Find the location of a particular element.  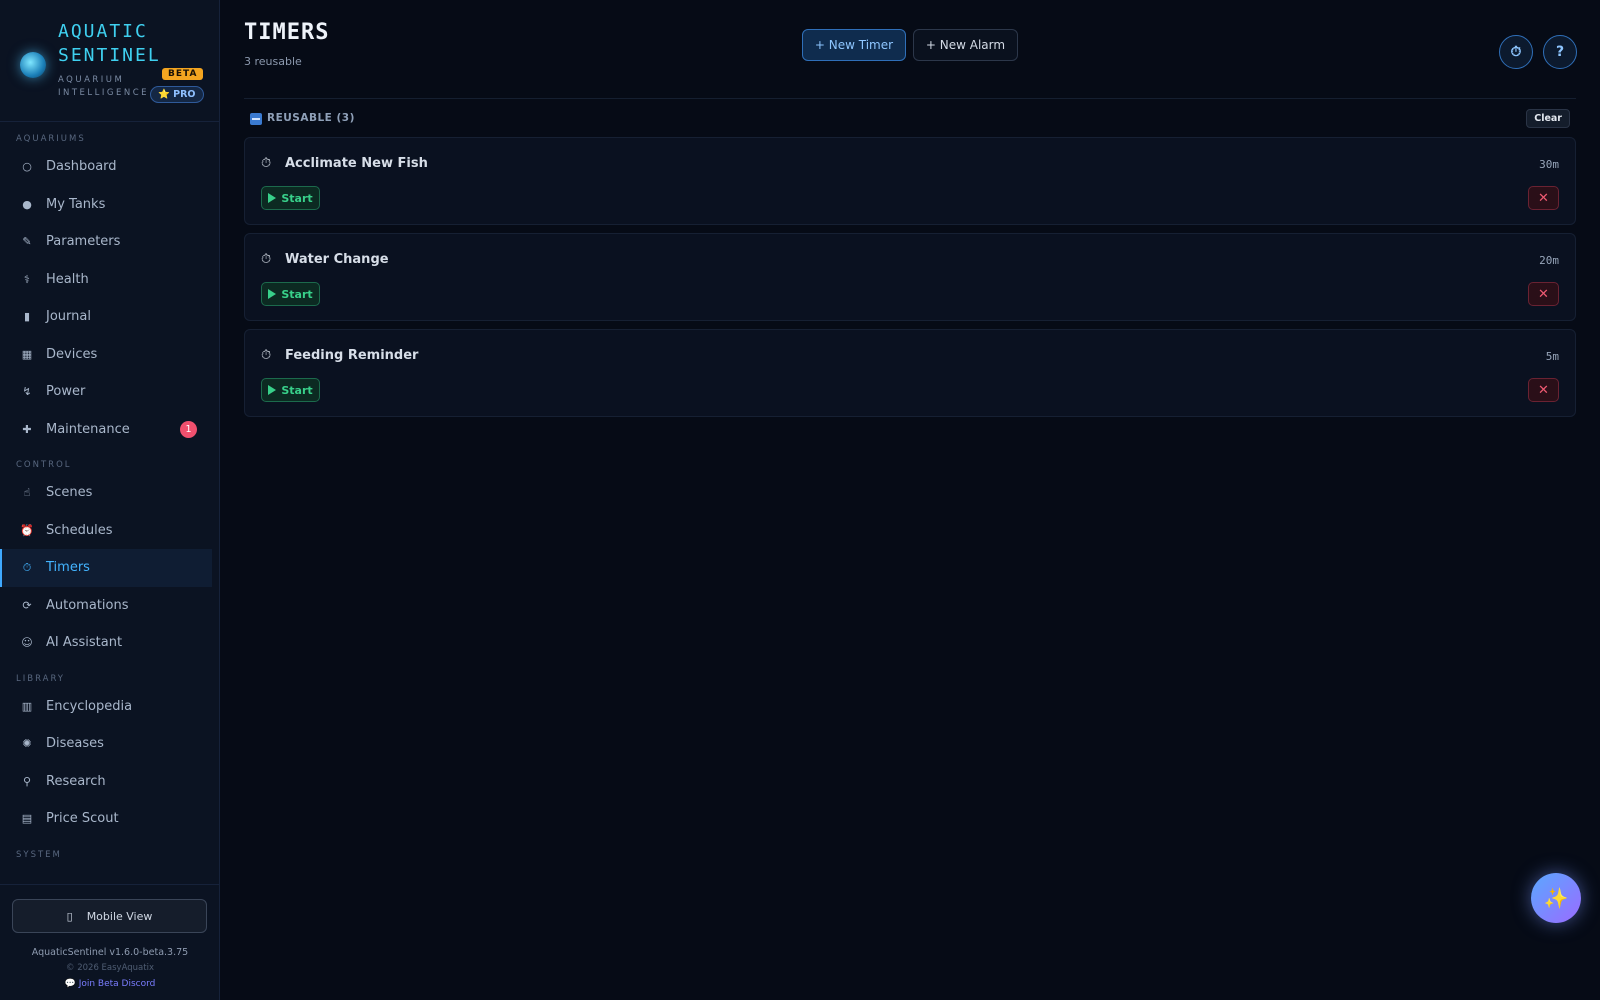

sidebar-item-label: Research is located at coordinates (76, 781).